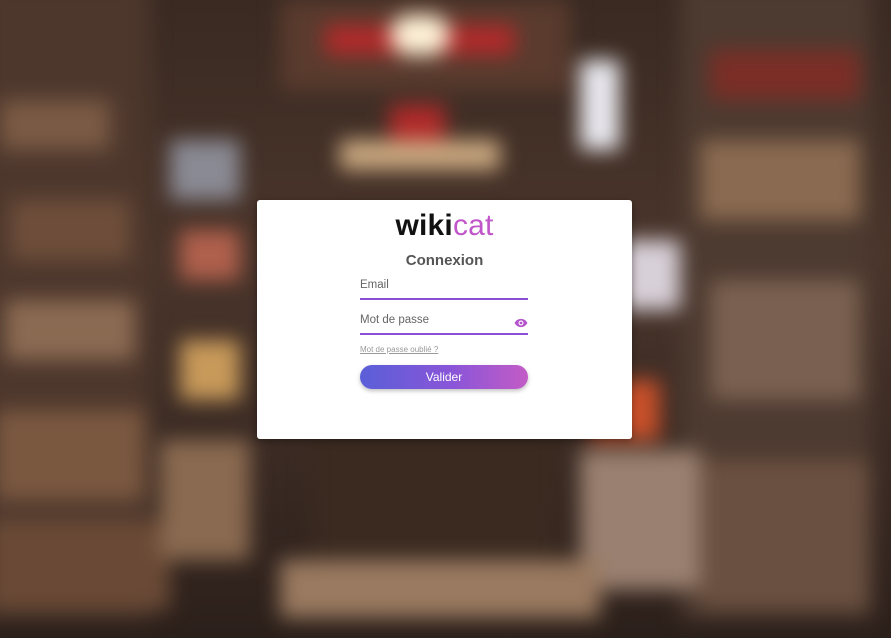 The height and width of the screenshot is (638, 891). What do you see at coordinates (444, 377) in the screenshot?
I see `submit-button: Valider` at bounding box center [444, 377].